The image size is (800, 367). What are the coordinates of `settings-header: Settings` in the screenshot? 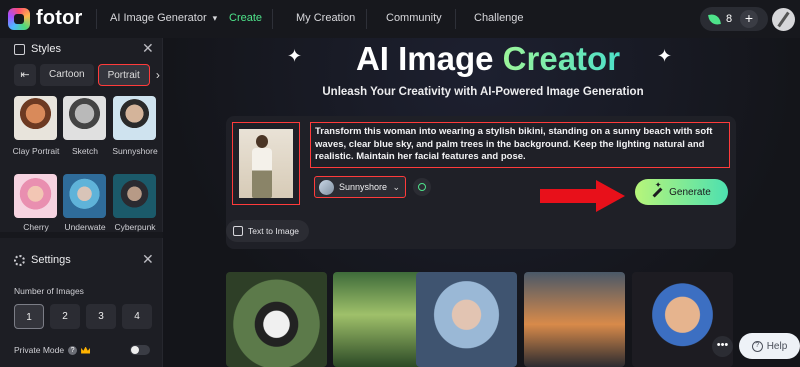 It's located at (42, 260).